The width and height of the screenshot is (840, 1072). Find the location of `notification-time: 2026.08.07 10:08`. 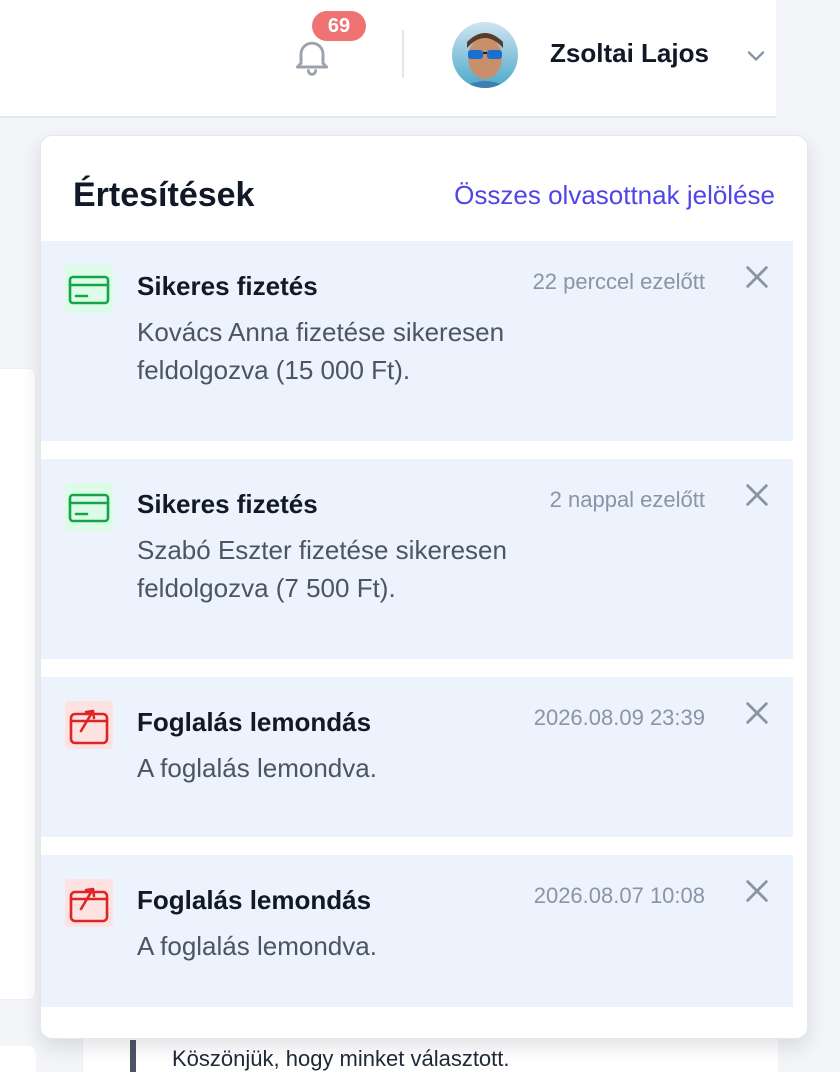

notification-time: 2026.08.07 10:08 is located at coordinates (619, 895).